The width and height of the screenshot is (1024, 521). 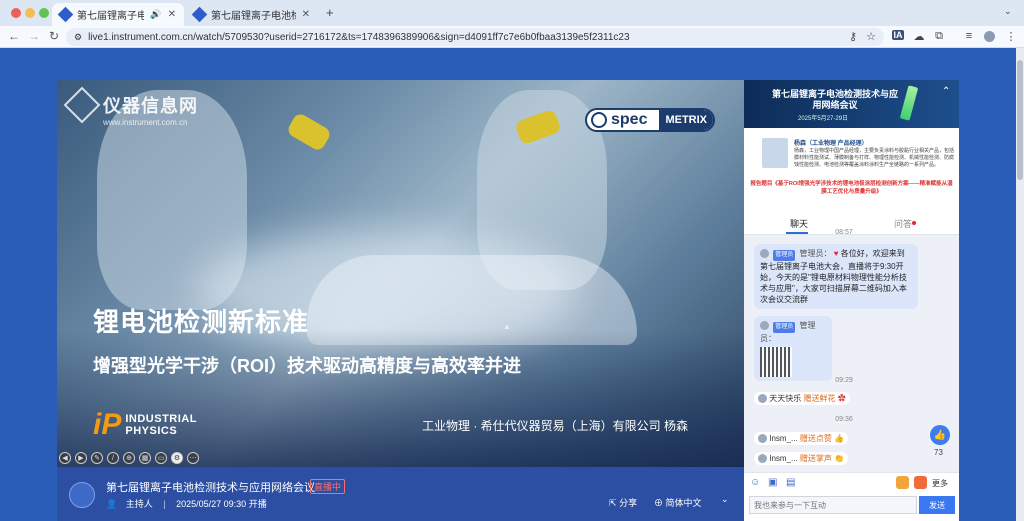 What do you see at coordinates (790, 482) in the screenshot?
I see `document-icon: ▤` at bounding box center [790, 482].